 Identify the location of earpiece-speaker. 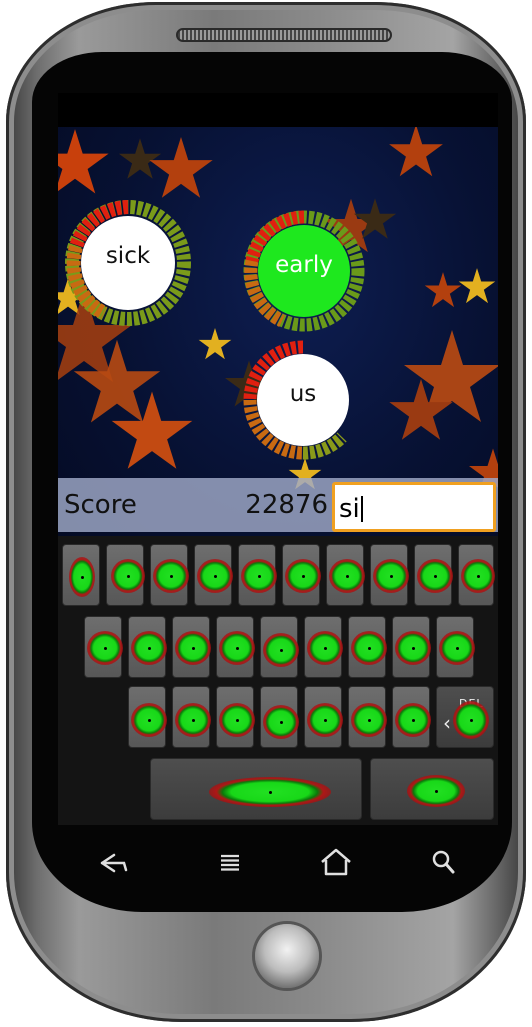
(284, 35).